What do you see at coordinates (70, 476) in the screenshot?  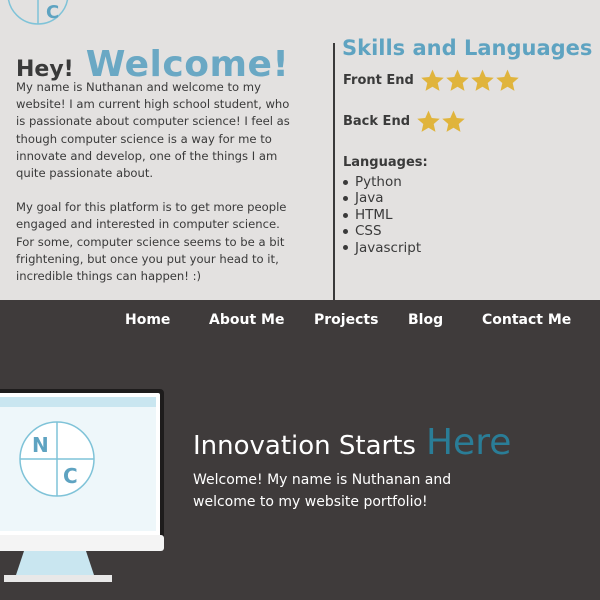 I see `logo-letter-c: C` at bounding box center [70, 476].